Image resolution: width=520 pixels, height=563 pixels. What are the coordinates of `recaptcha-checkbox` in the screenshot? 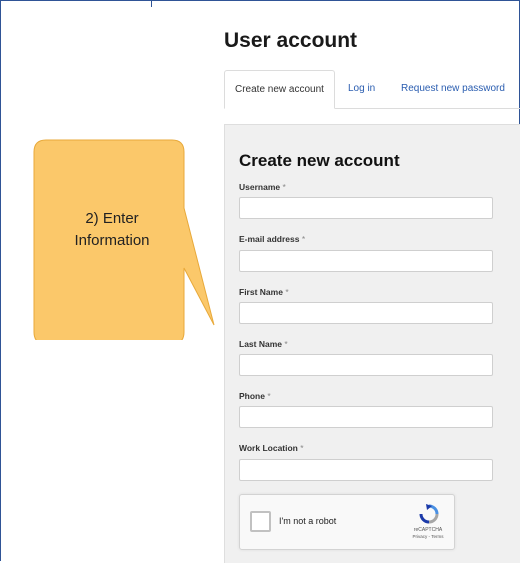 It's located at (260, 521).